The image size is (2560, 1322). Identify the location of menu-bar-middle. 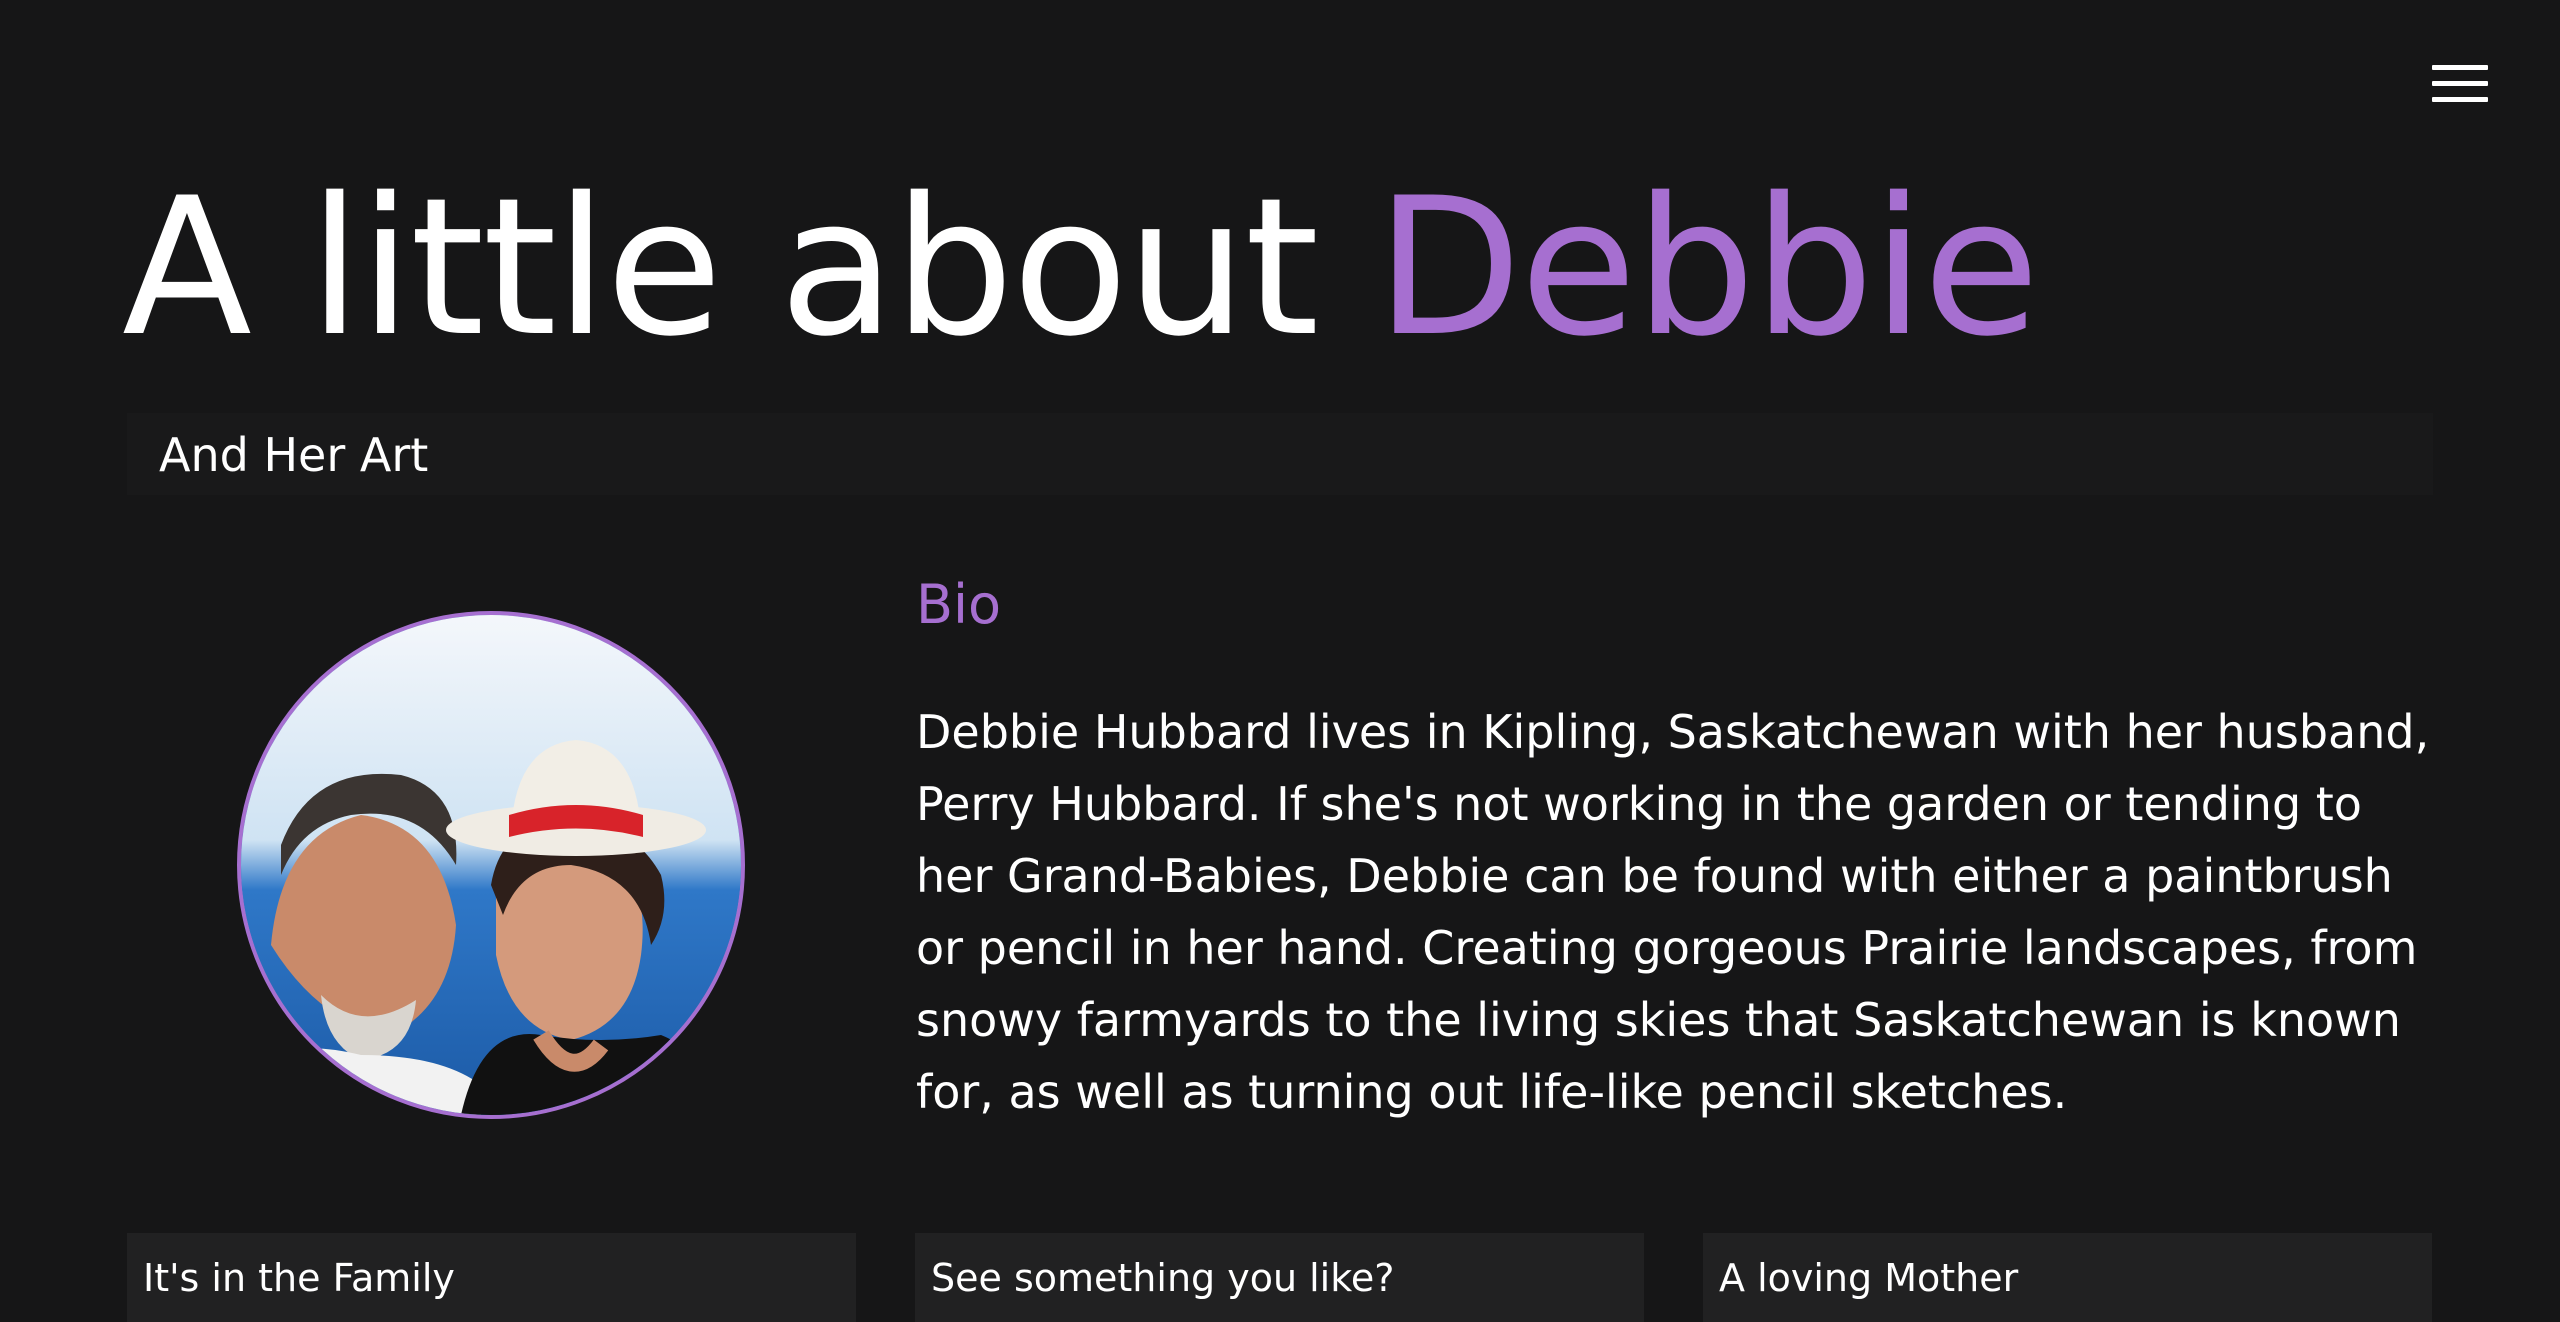
(2460, 83).